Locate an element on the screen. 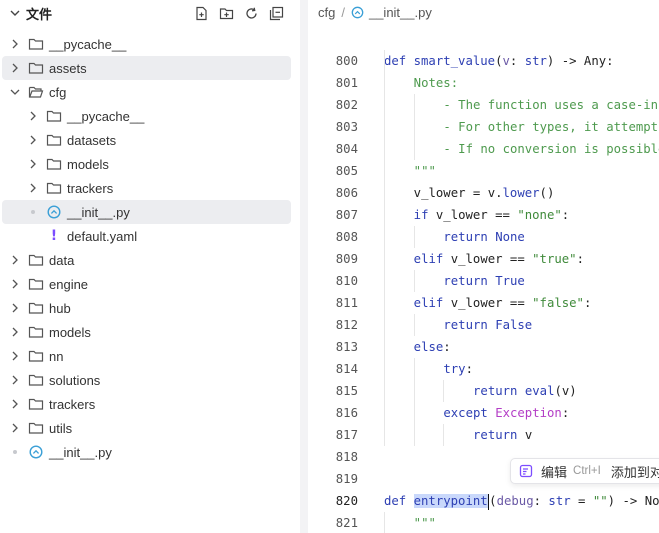 The width and height of the screenshot is (659, 533). code-line: 814 try: is located at coordinates (483, 369).